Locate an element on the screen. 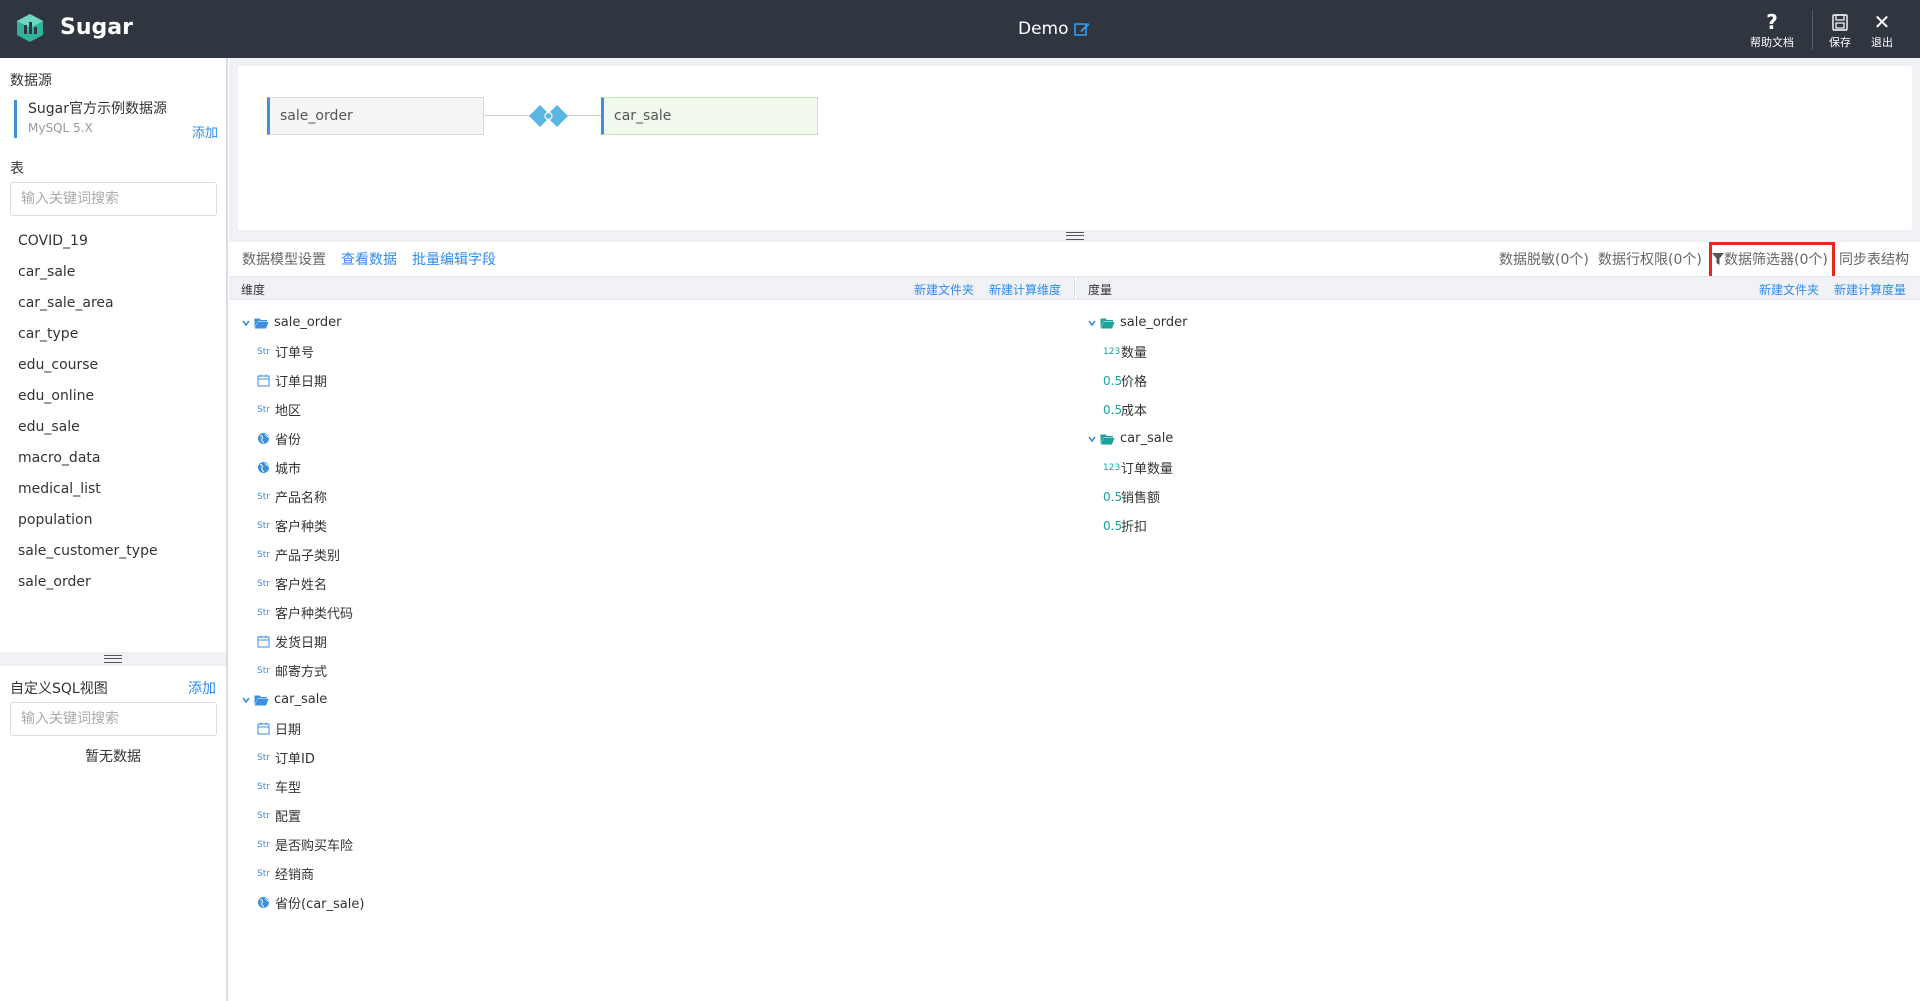 The width and height of the screenshot is (1920, 1001). field-name: 订单数量 is located at coordinates (1147, 469).